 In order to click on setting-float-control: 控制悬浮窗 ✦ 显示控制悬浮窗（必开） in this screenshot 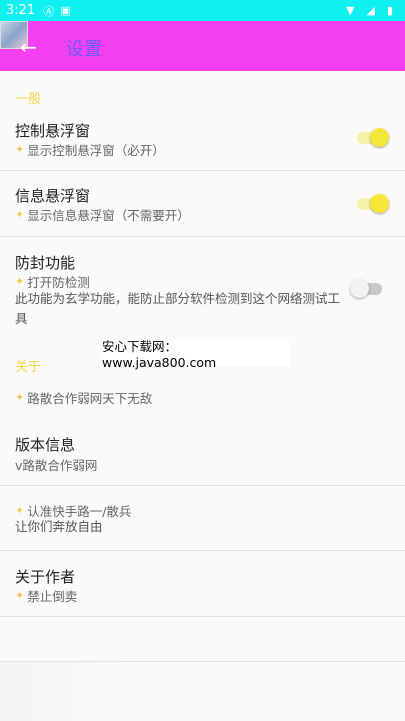, I will do `click(202, 140)`.